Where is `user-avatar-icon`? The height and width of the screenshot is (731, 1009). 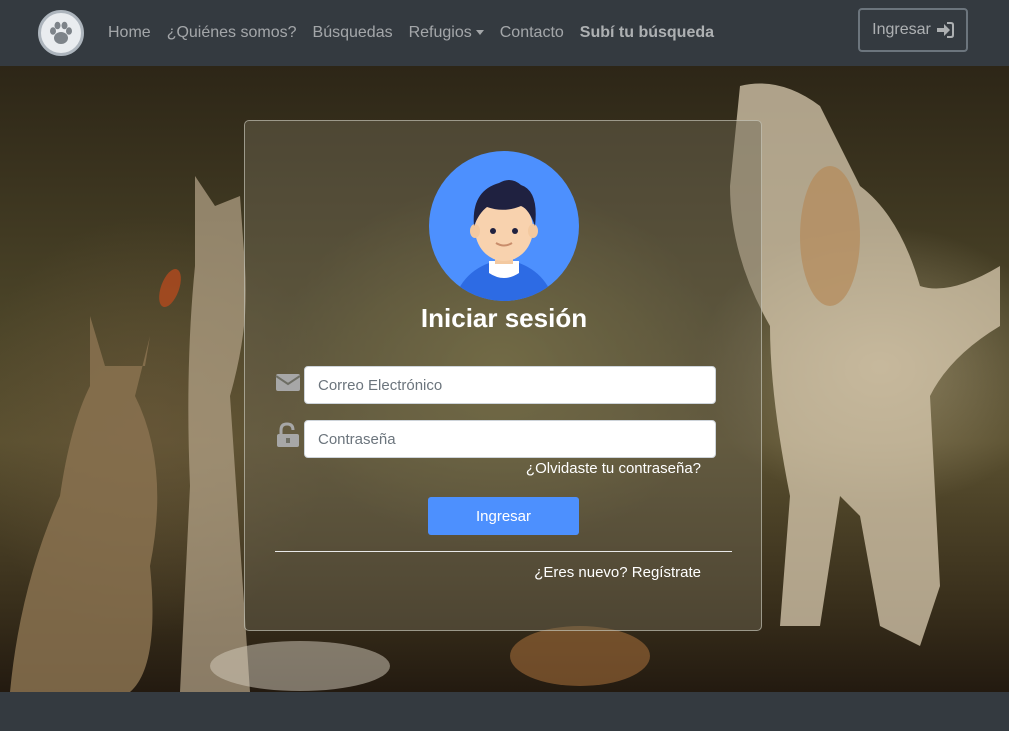 user-avatar-icon is located at coordinates (504, 226).